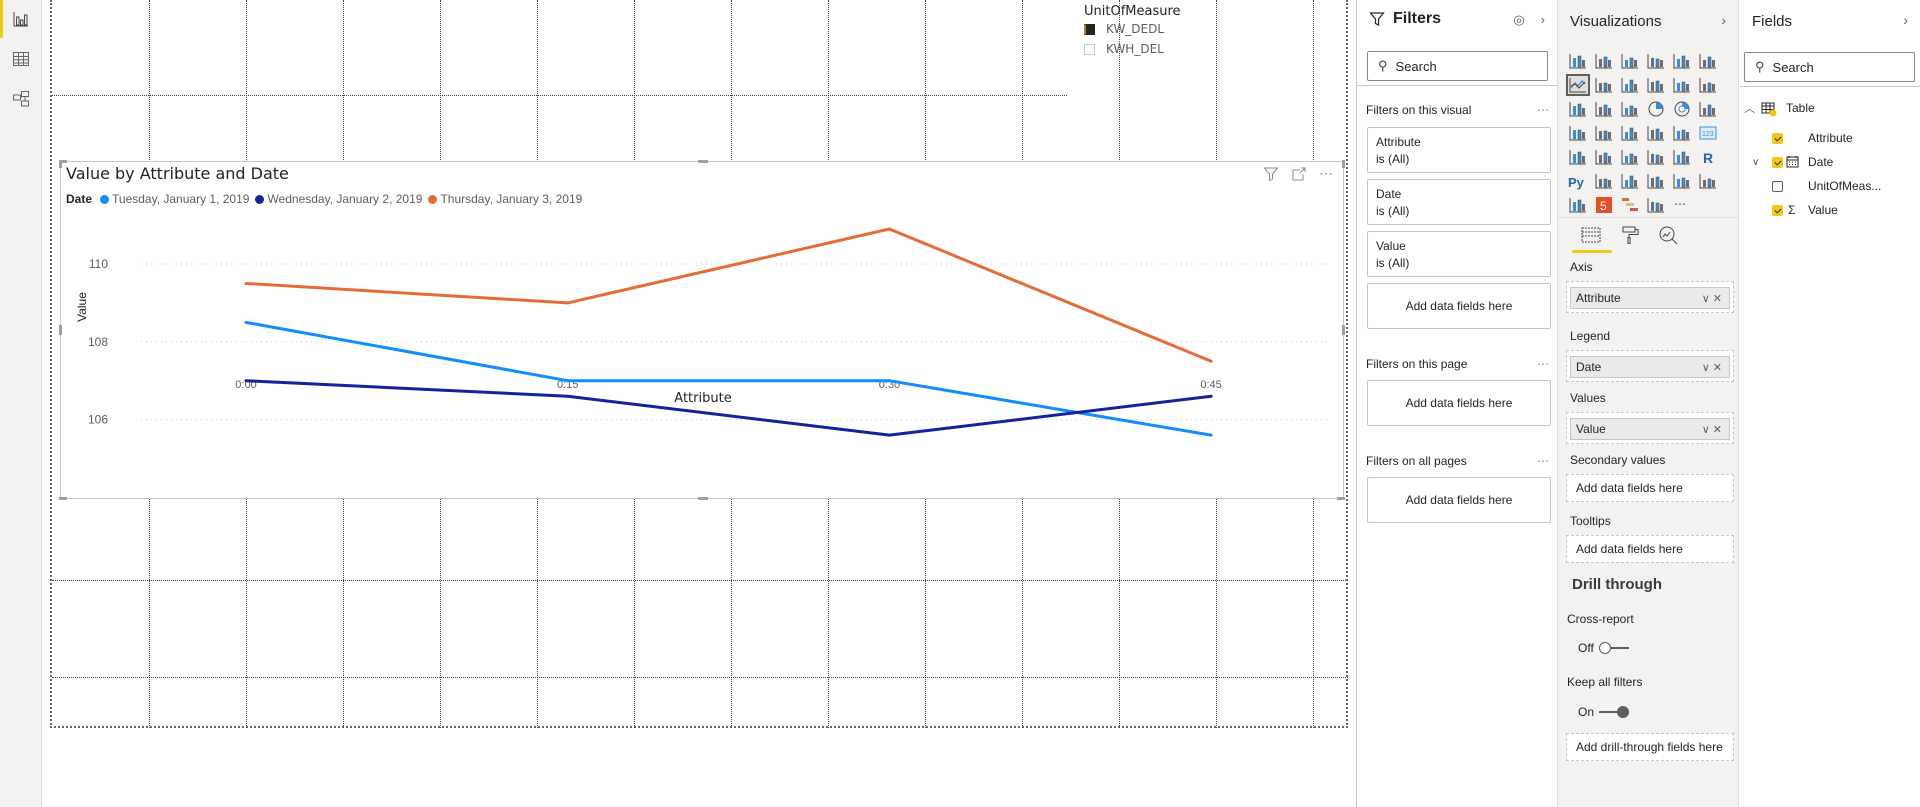  What do you see at coordinates (1682, 61) in the screenshot?
I see `100-stacked-bar-icon` at bounding box center [1682, 61].